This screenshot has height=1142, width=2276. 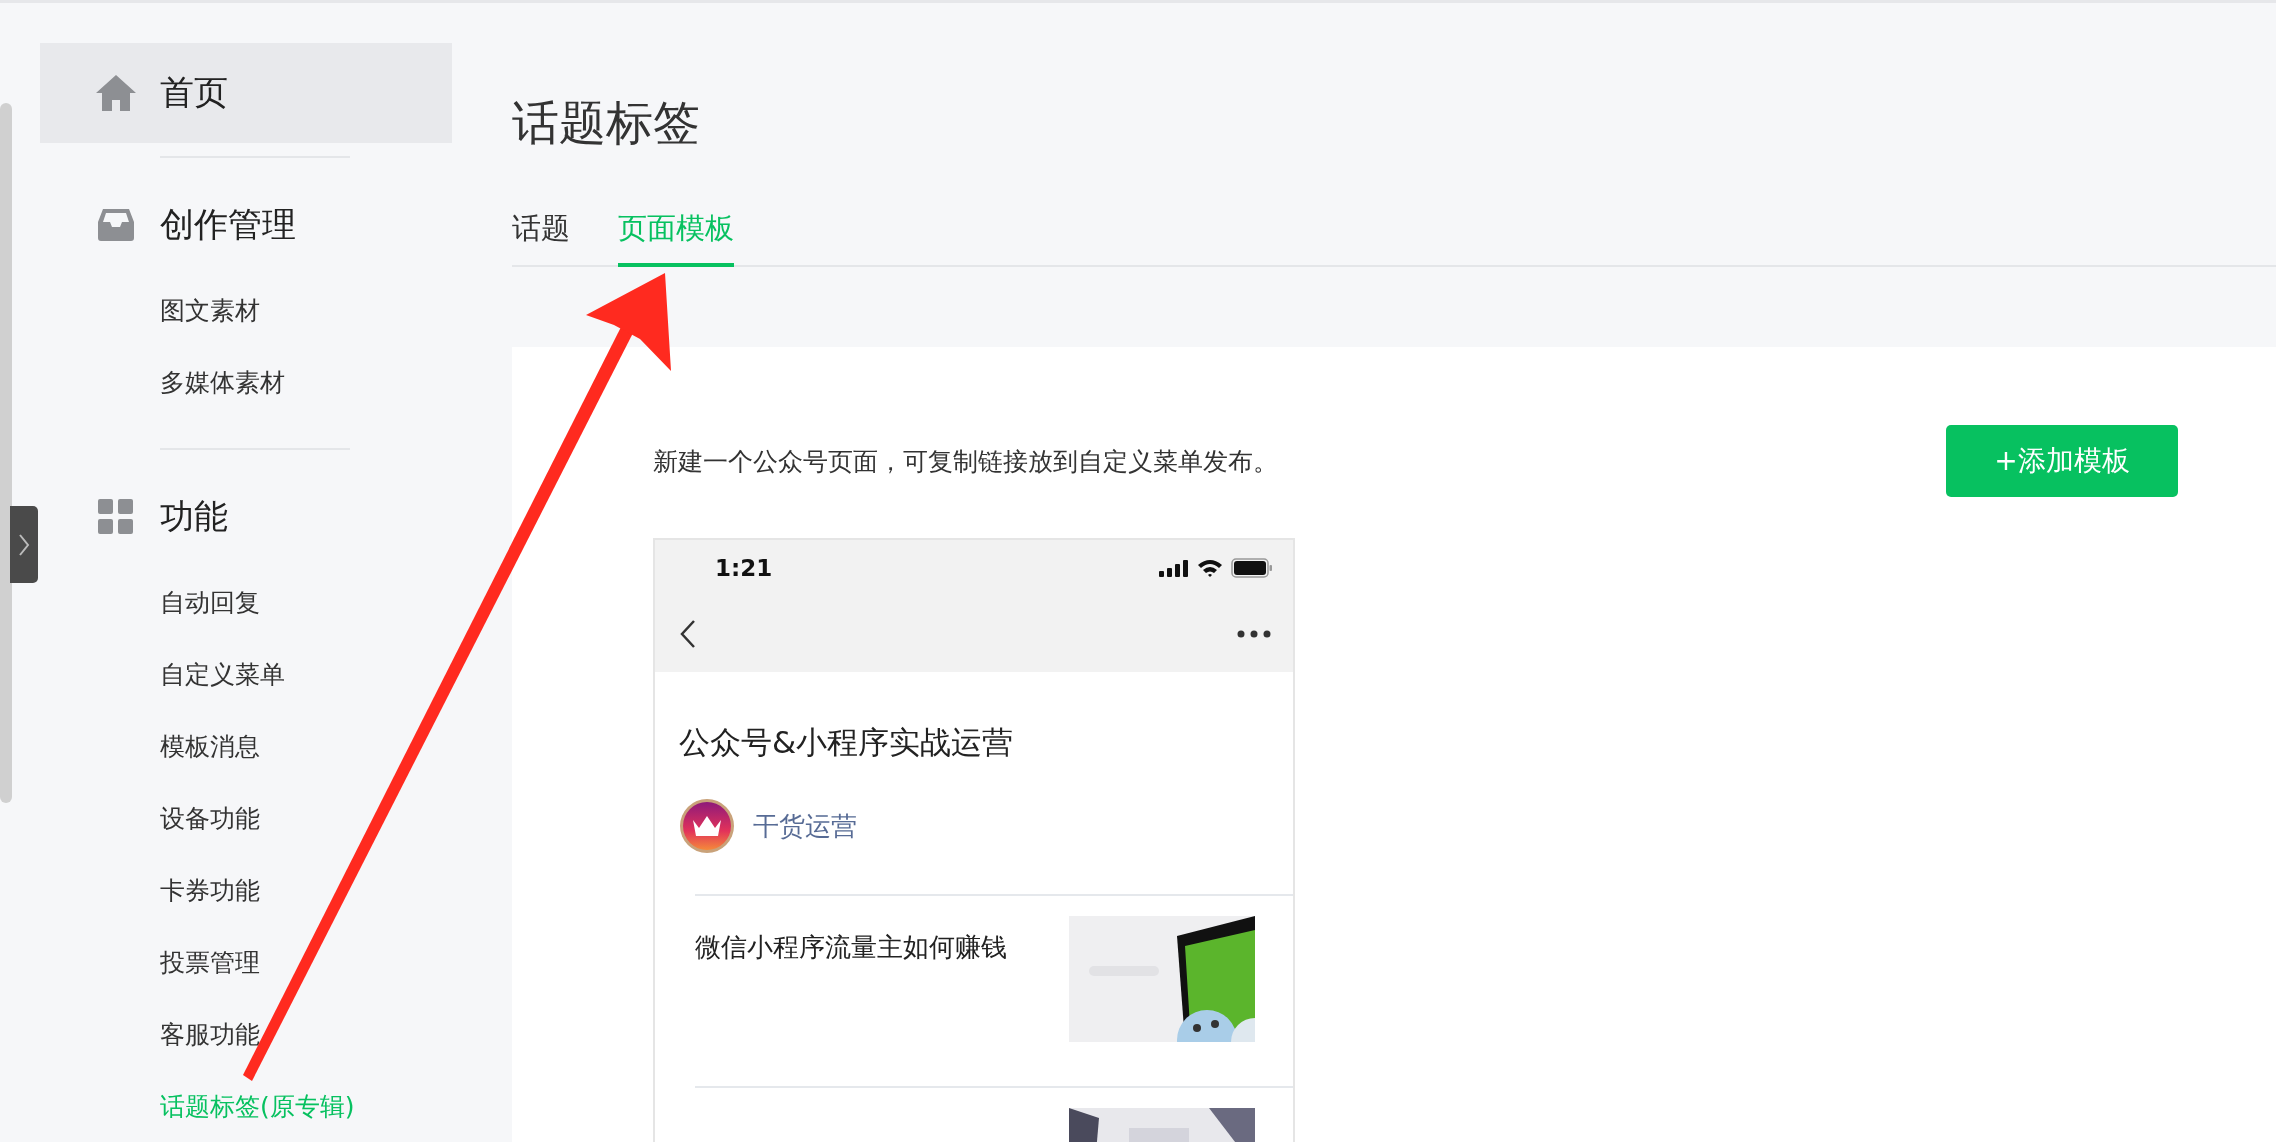 What do you see at coordinates (246, 747) in the screenshot?
I see `sidebar-item: 模板消息` at bounding box center [246, 747].